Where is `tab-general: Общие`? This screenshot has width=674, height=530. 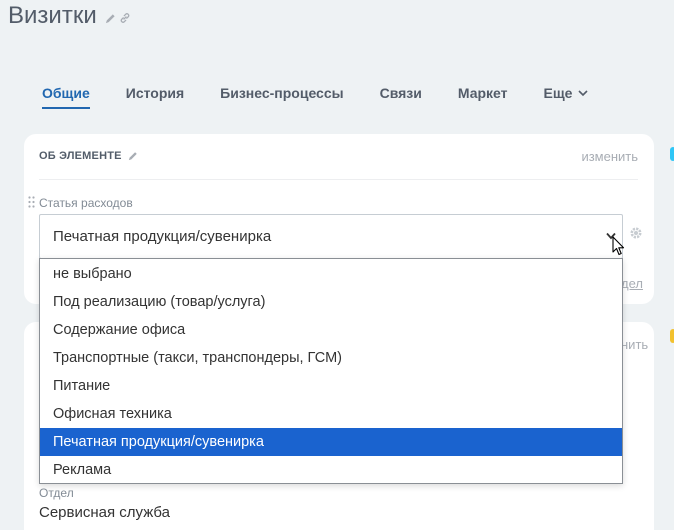 tab-general: Общие is located at coordinates (66, 93).